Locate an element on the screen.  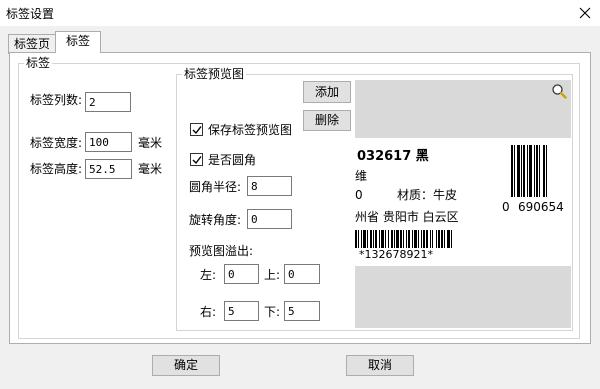
preview-group-title: 标签预览图 is located at coordinates (214, 74).